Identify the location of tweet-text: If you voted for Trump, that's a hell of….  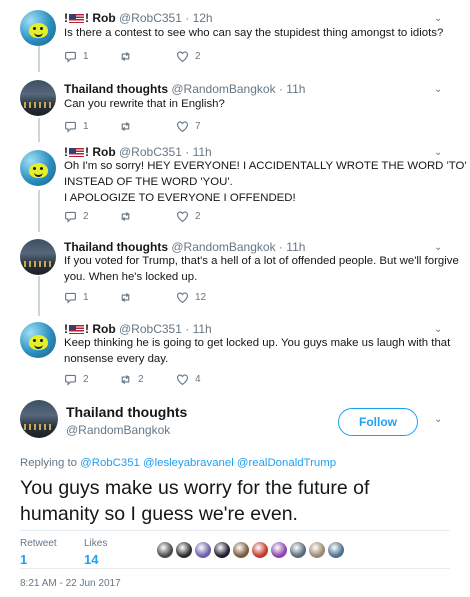
(261, 269).